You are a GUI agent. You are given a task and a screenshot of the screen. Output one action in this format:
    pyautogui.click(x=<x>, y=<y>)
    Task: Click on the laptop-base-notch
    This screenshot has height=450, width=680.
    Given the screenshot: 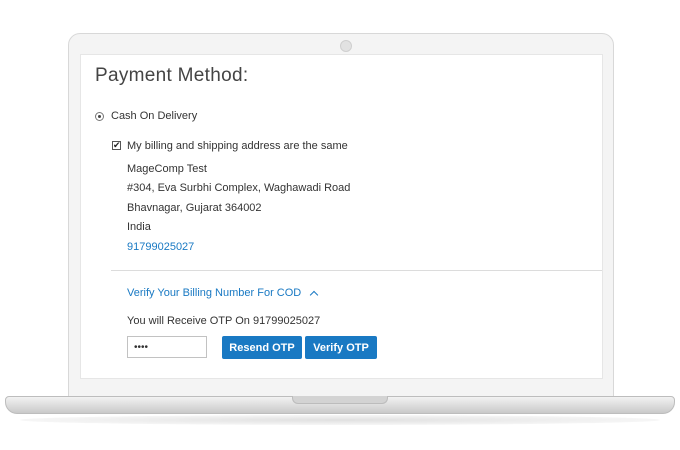 What is the action you would take?
    pyautogui.click(x=340, y=400)
    